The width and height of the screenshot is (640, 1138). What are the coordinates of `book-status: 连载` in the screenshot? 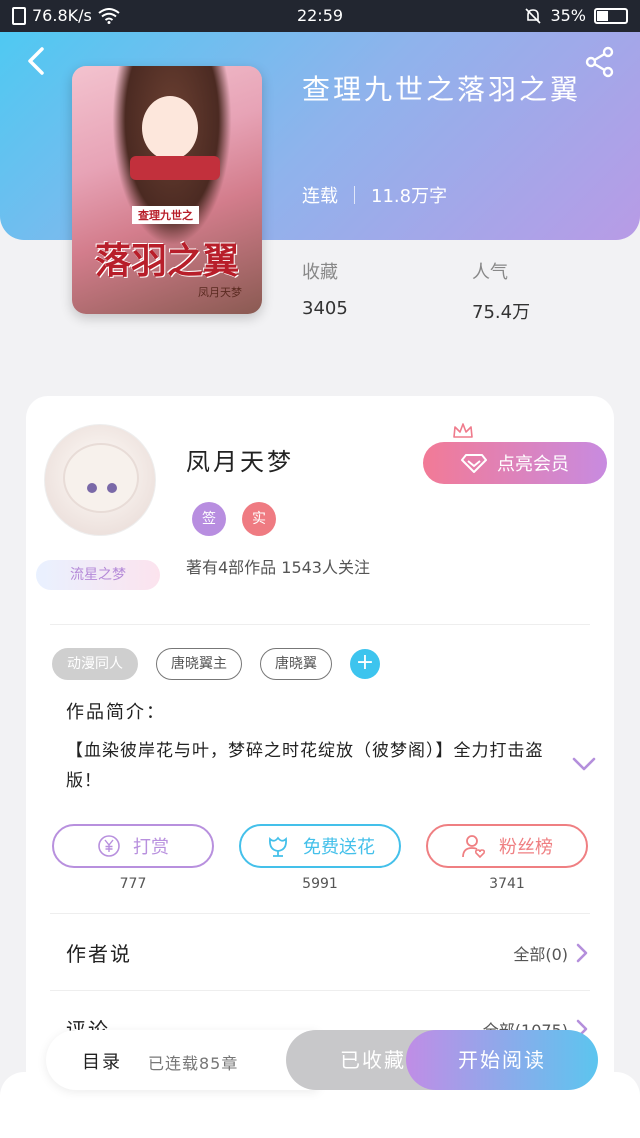 It's located at (320, 196).